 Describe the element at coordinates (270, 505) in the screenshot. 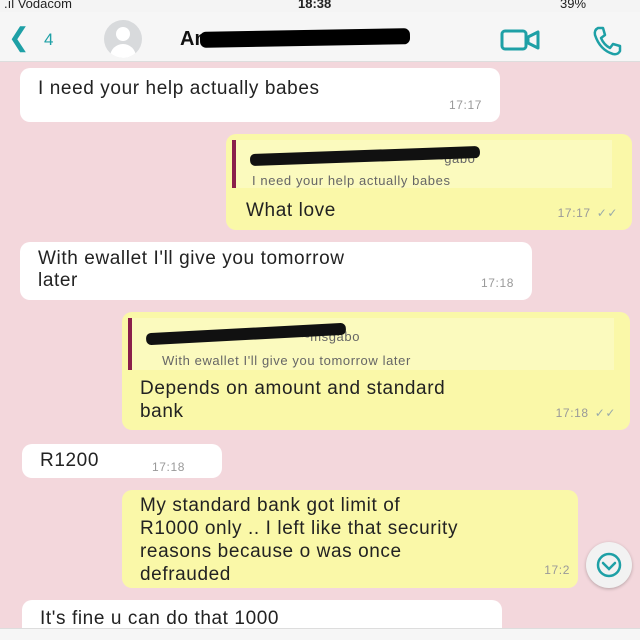

I see `message-text-line: My standard bank got limit of` at that location.